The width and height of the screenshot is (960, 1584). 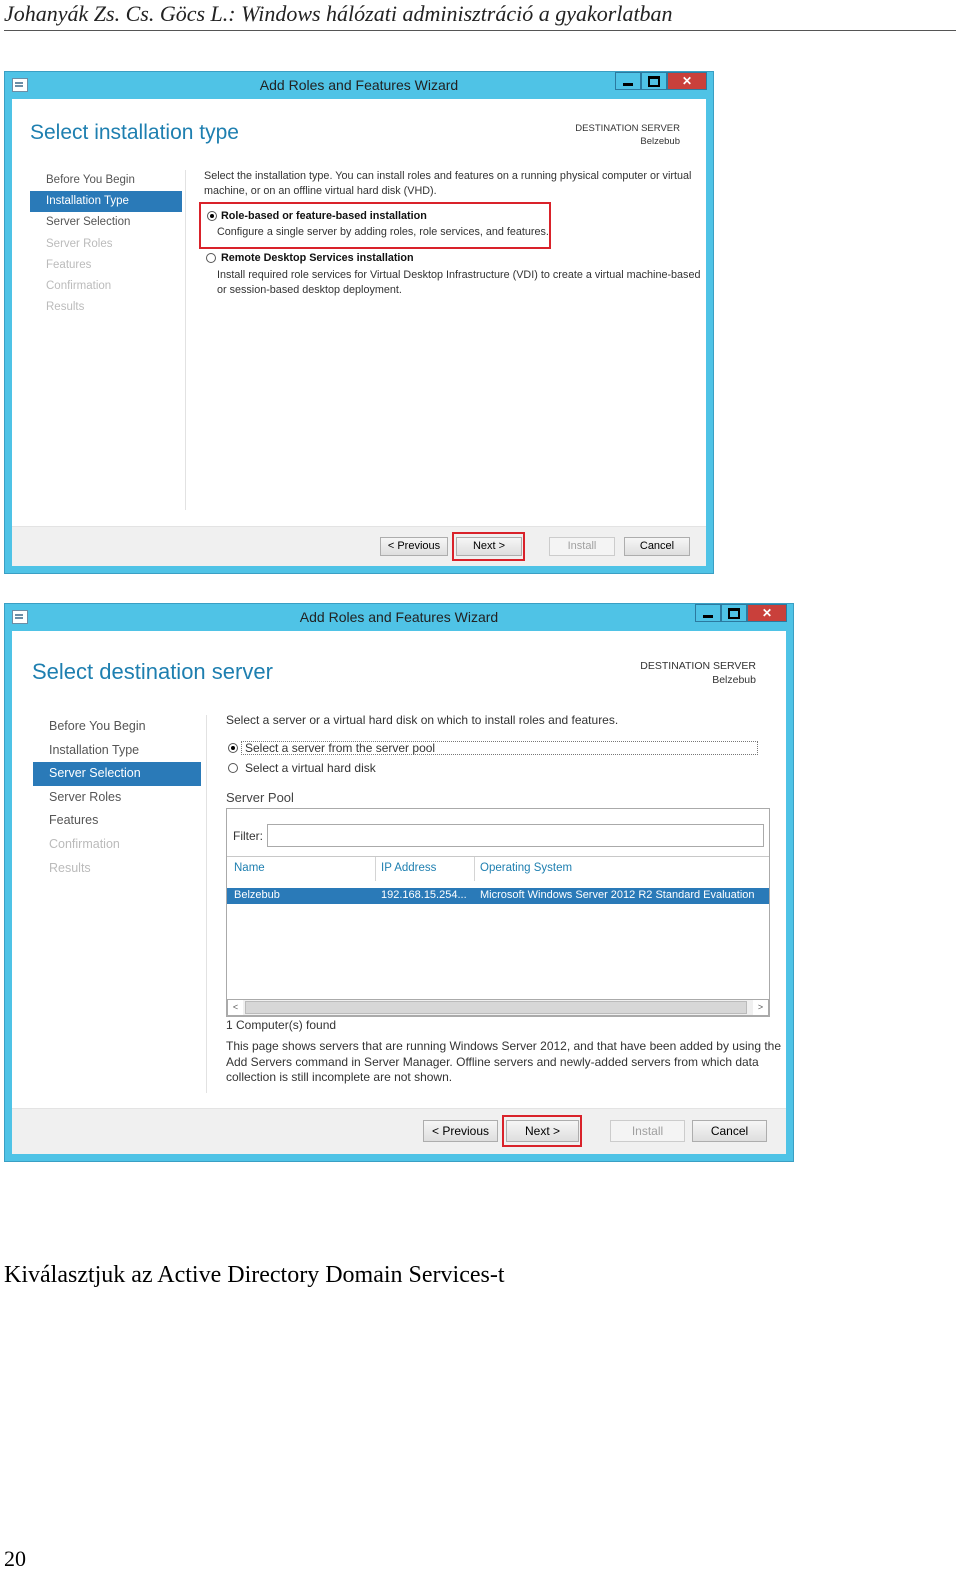 I want to click on scroll-left-icon: <, so click(x=235, y=1007).